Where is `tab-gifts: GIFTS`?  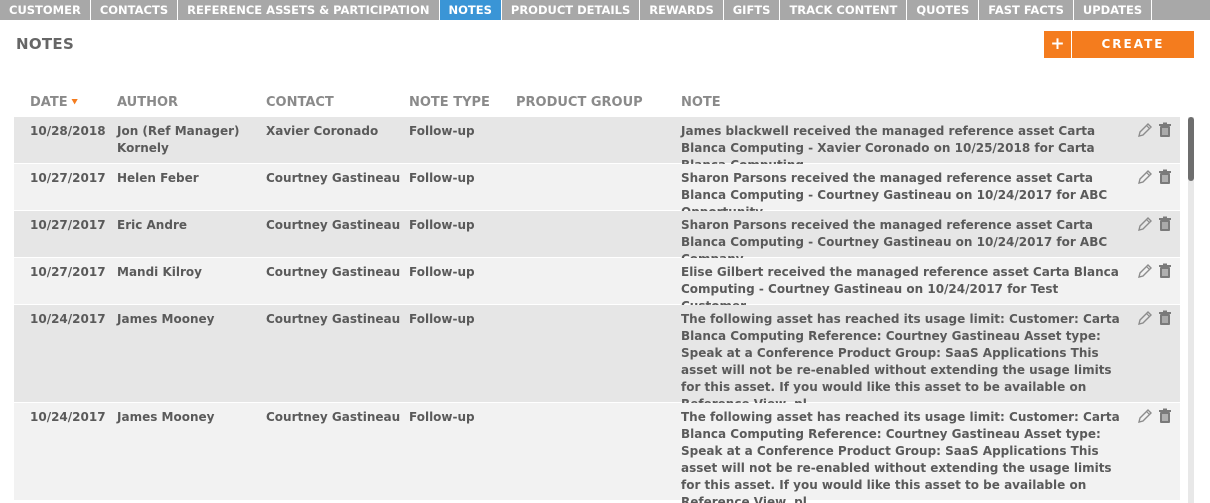 tab-gifts: GIFTS is located at coordinates (752, 10).